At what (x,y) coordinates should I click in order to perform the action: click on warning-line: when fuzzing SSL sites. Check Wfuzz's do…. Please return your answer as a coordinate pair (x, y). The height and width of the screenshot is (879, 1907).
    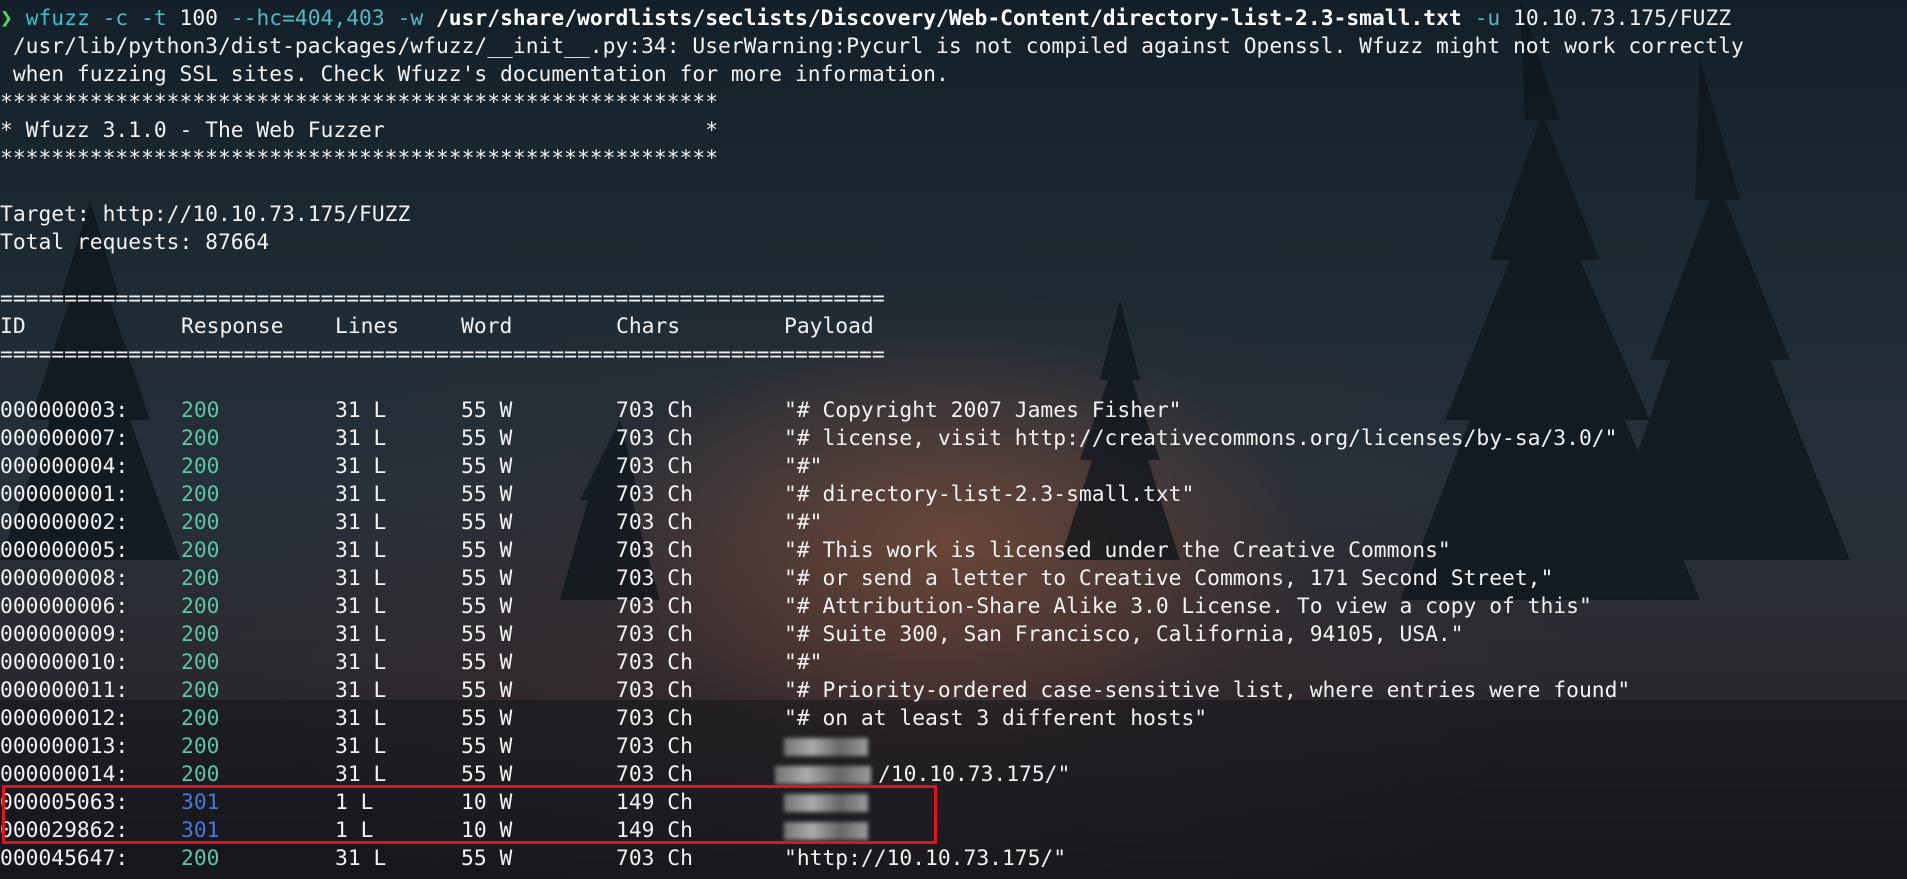
    Looking at the image, I should click on (474, 74).